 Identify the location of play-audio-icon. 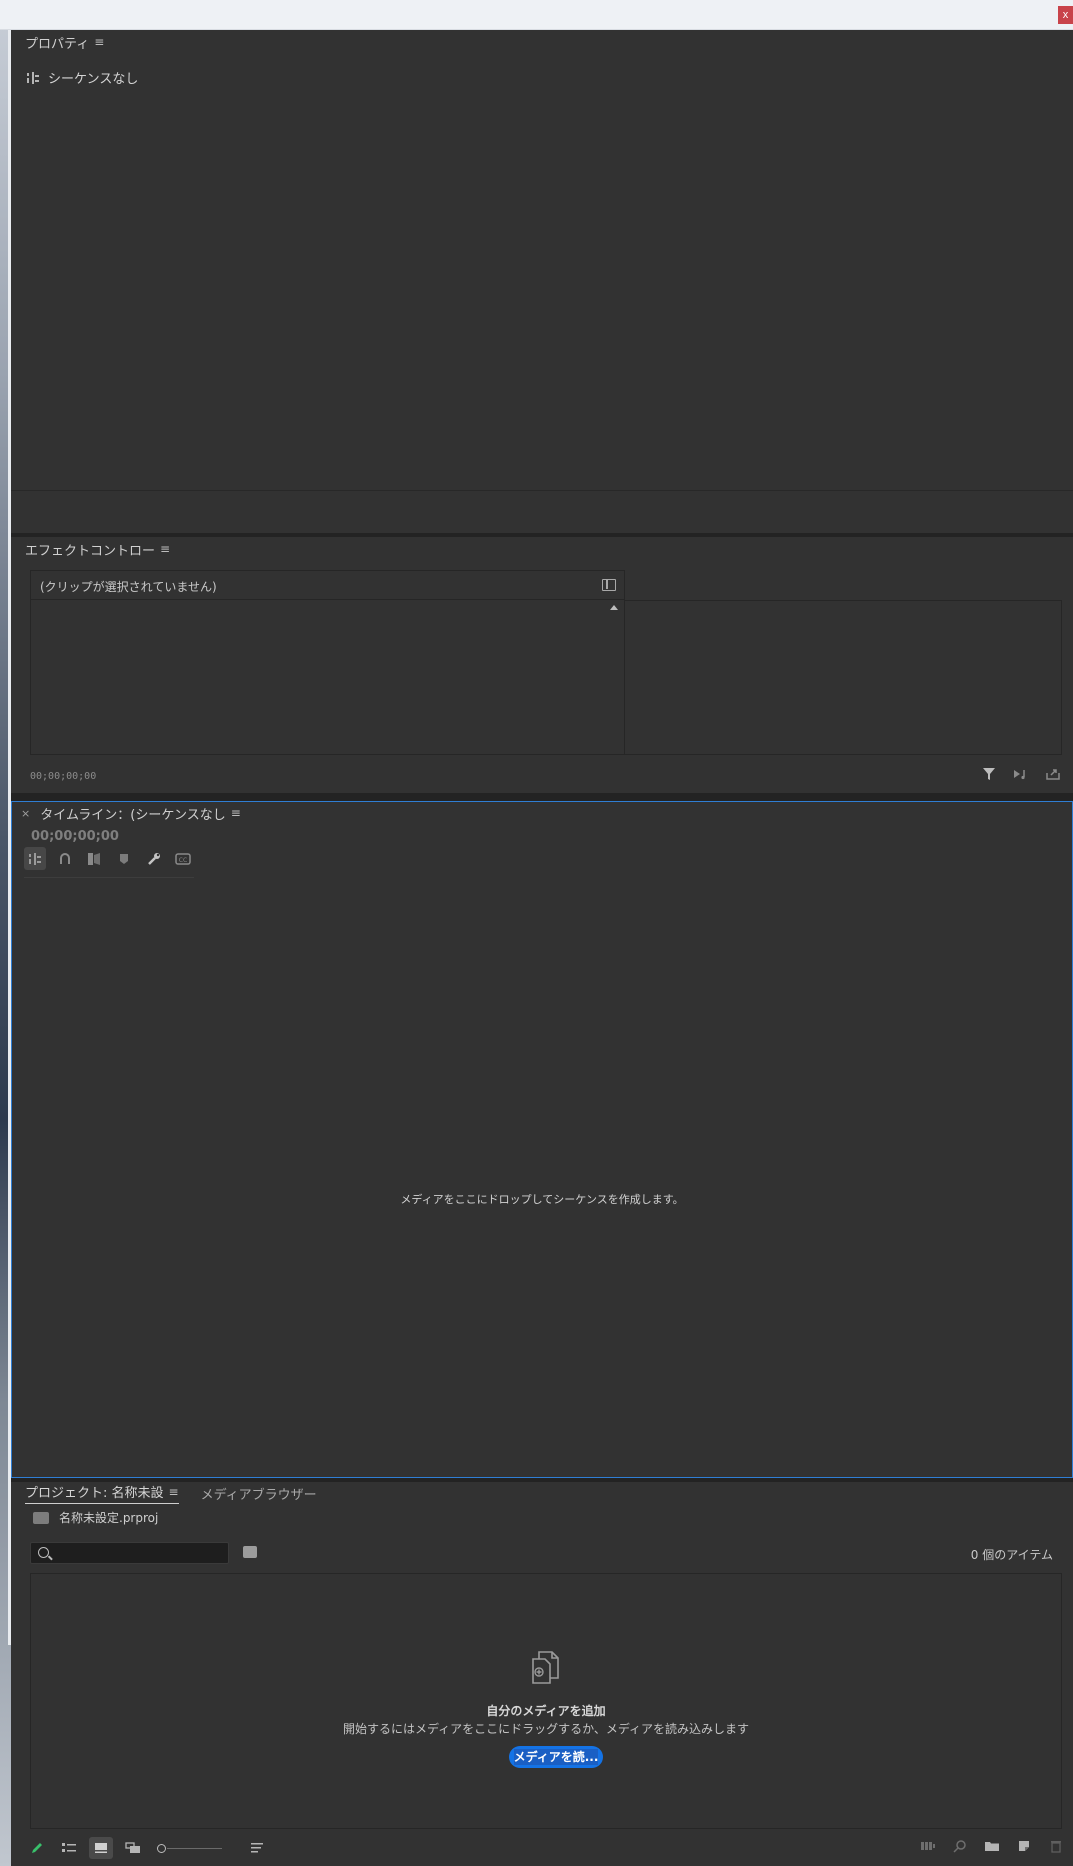
(1021, 774).